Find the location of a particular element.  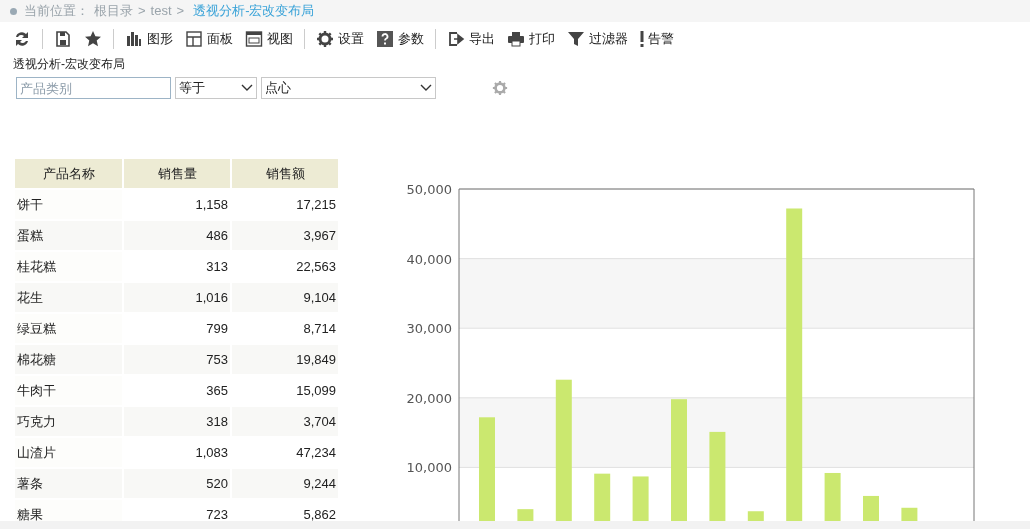

table-cell: 牛肉干 is located at coordinates (69, 390).